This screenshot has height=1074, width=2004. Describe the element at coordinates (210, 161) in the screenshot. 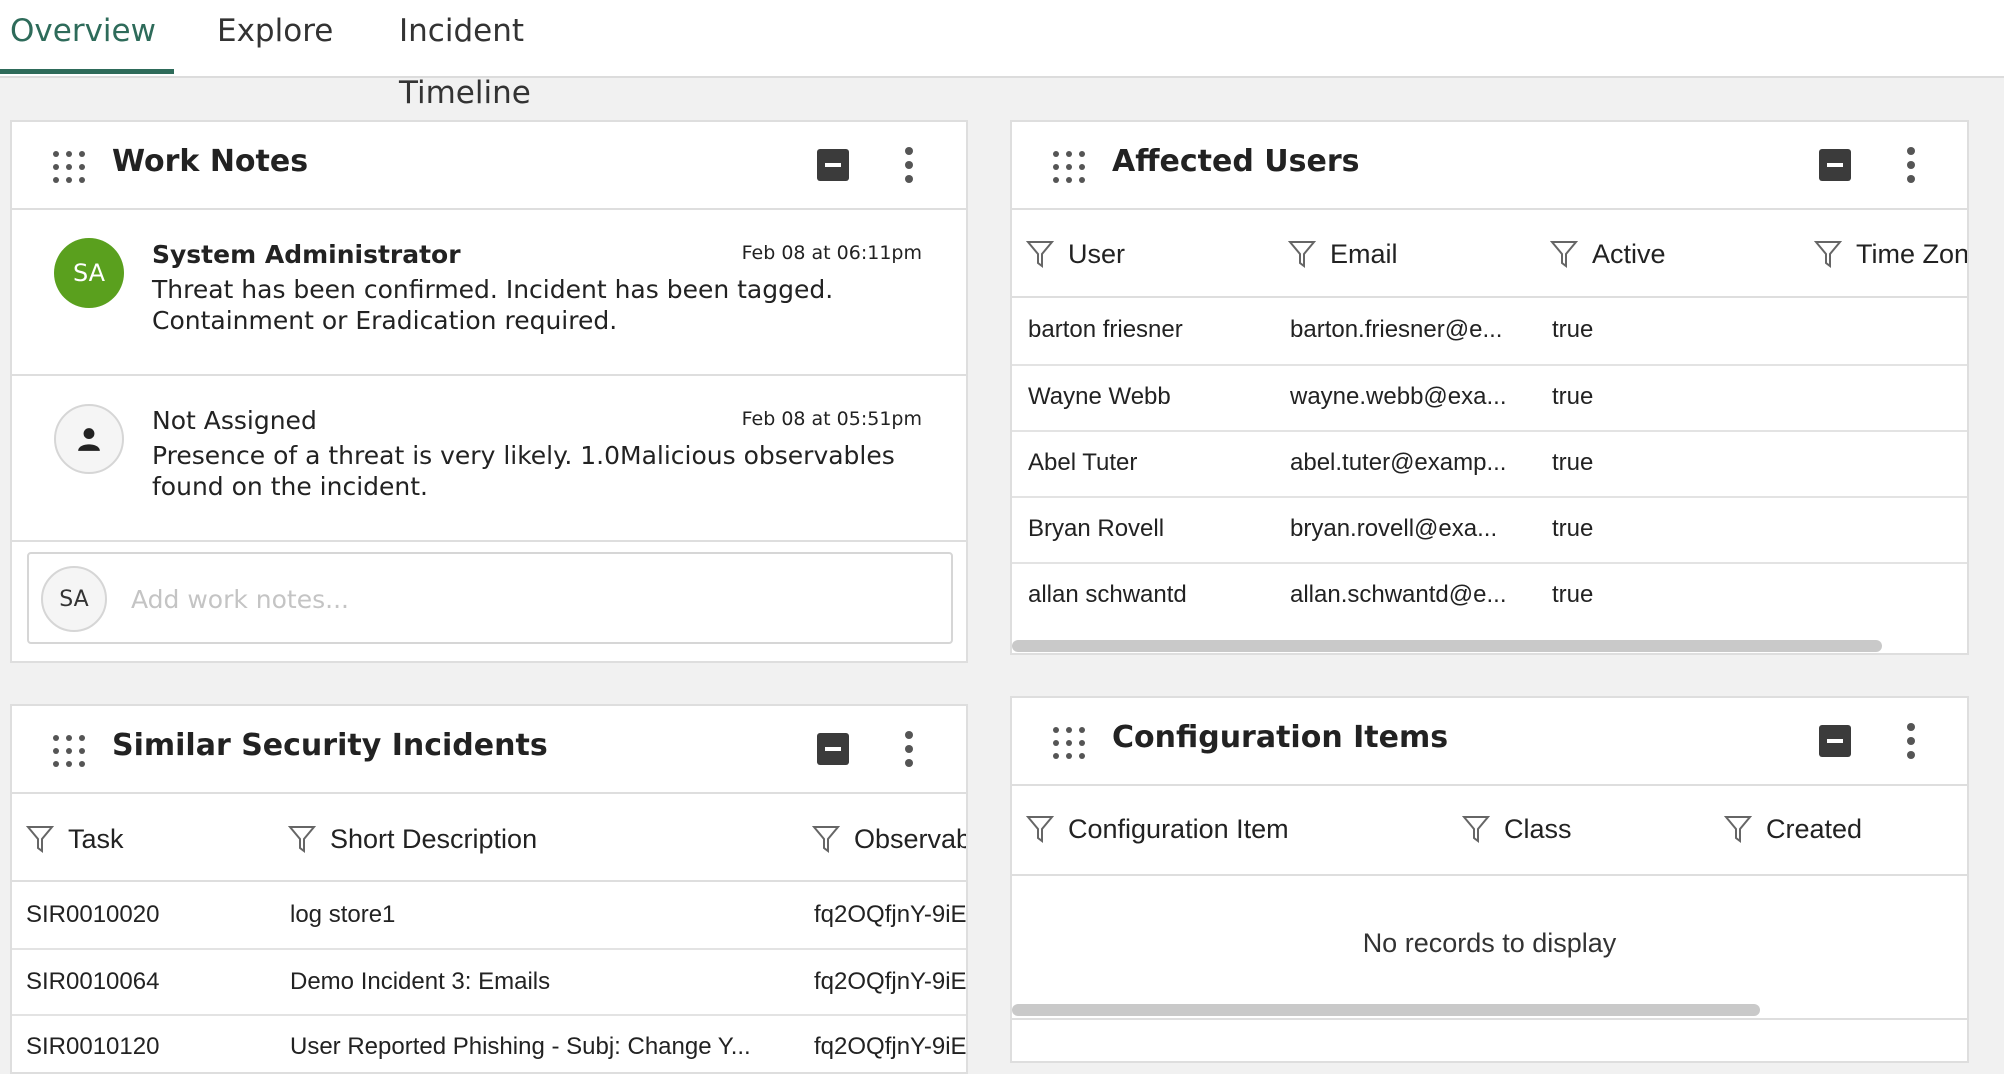

I see `card-title: Work Notes` at that location.